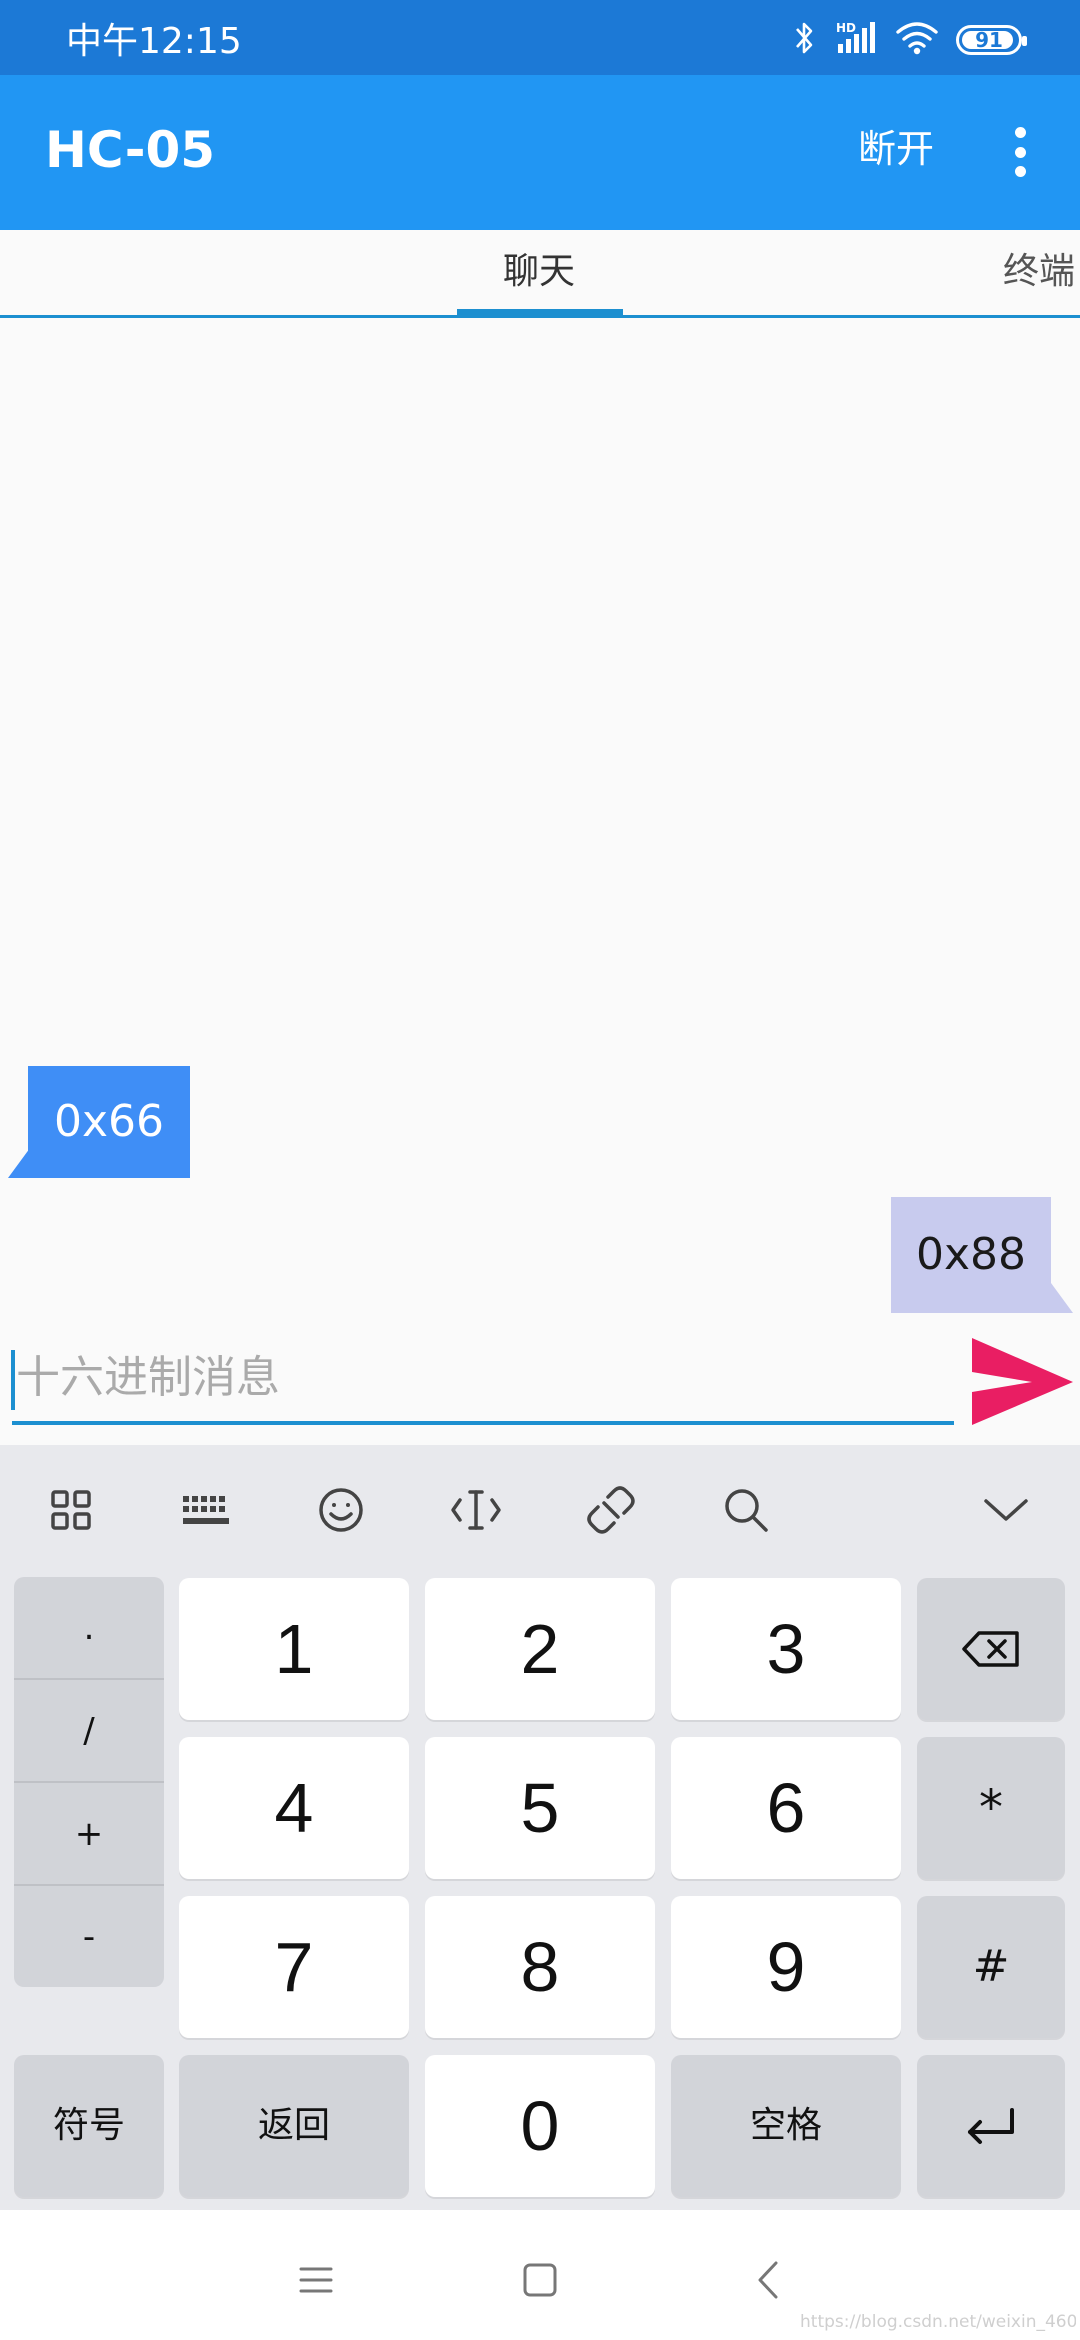  What do you see at coordinates (540, 1808) in the screenshot?
I see `key-5: 5` at bounding box center [540, 1808].